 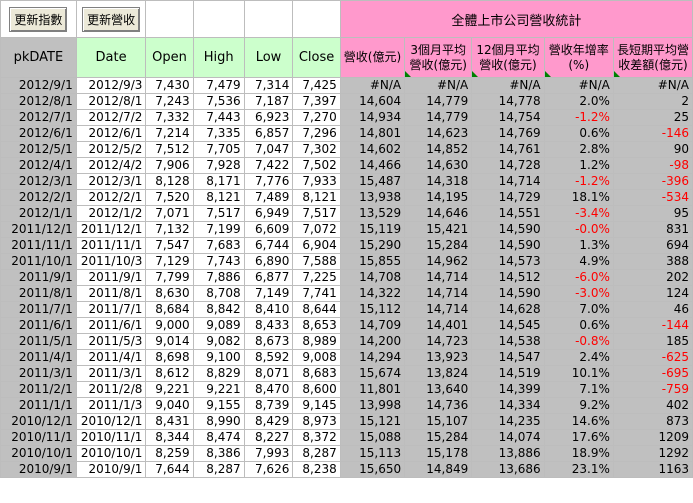 I want to click on cell-avg3: 14,401, so click(x=438, y=325).